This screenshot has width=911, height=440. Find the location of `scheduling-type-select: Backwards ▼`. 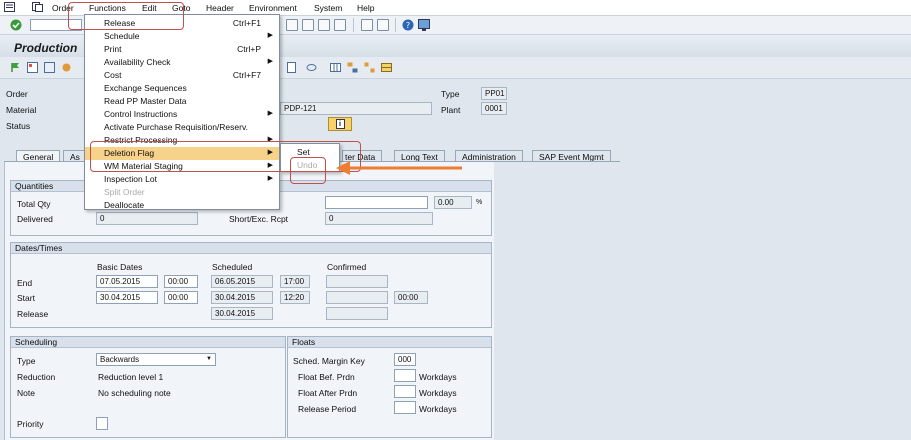

scheduling-type-select: Backwards ▼ is located at coordinates (156, 359).